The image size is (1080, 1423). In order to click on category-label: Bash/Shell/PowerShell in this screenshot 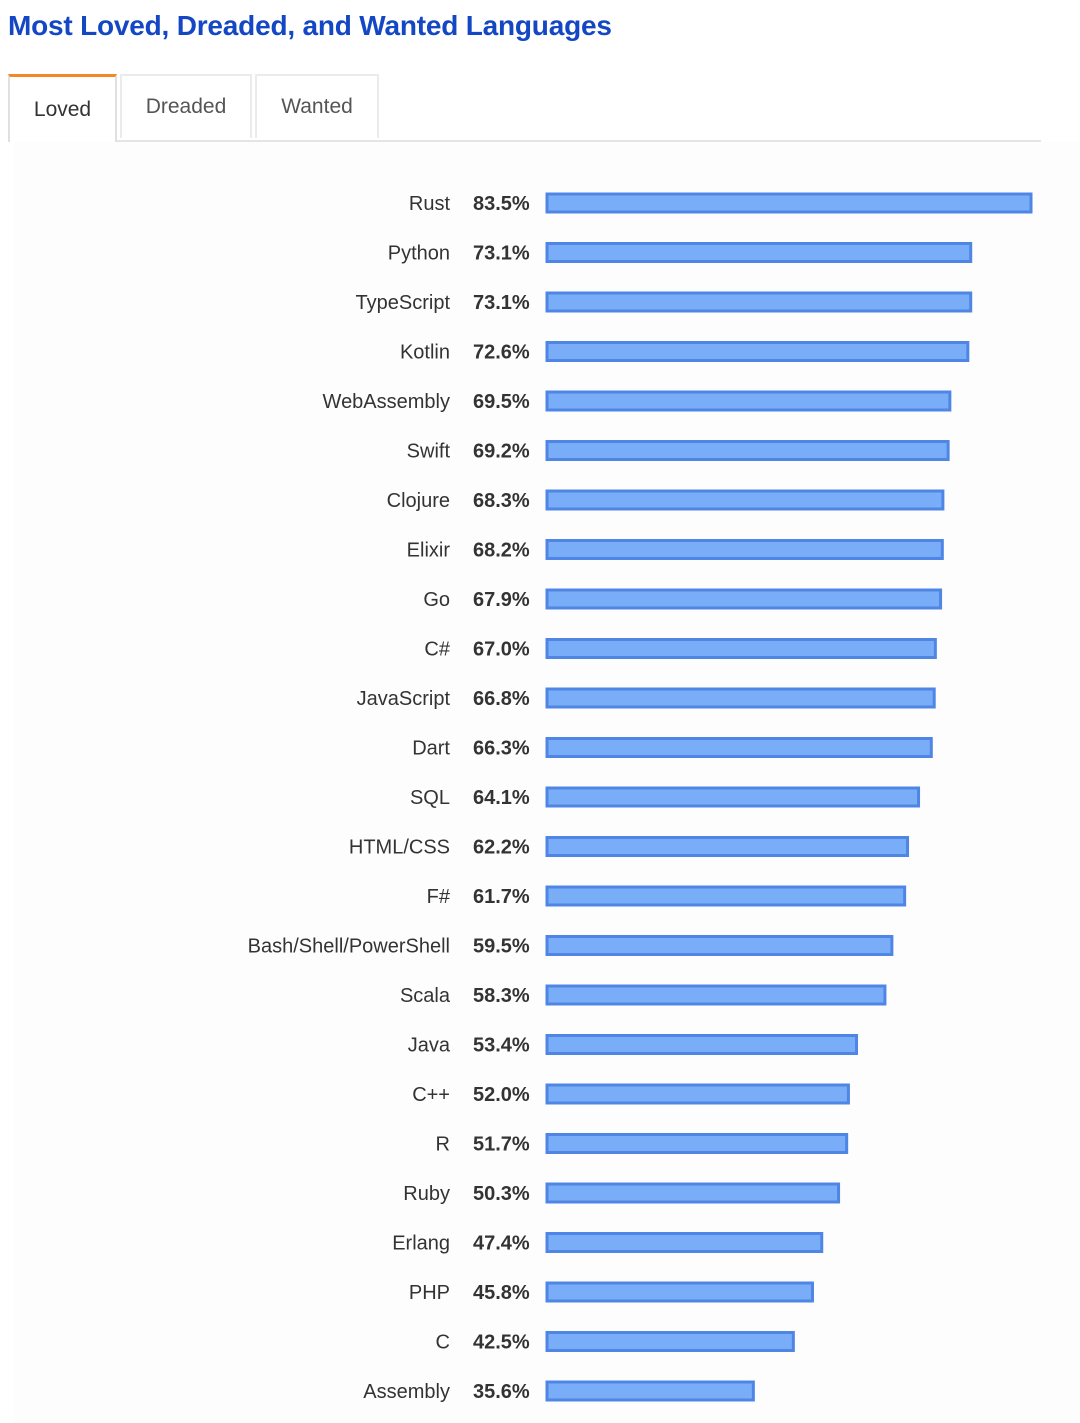, I will do `click(349, 947)`.